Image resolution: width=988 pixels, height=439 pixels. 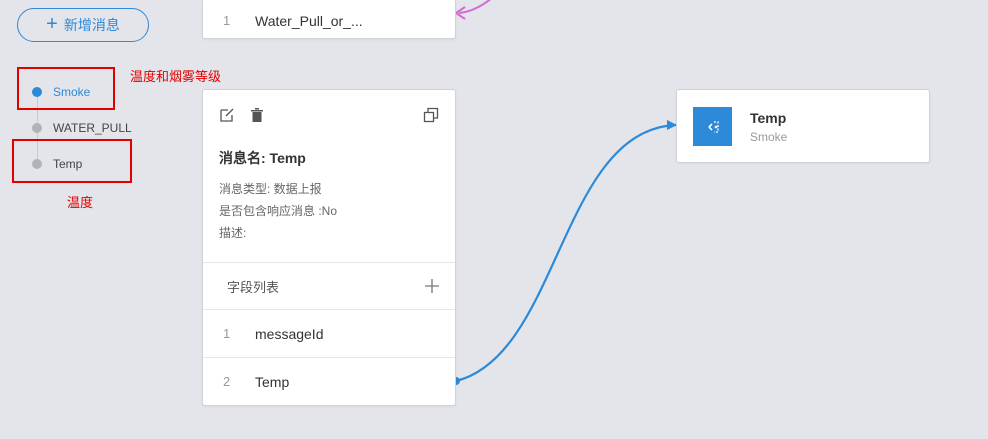 I want to click on add-message-button: + 新增消息, so click(x=83, y=25).